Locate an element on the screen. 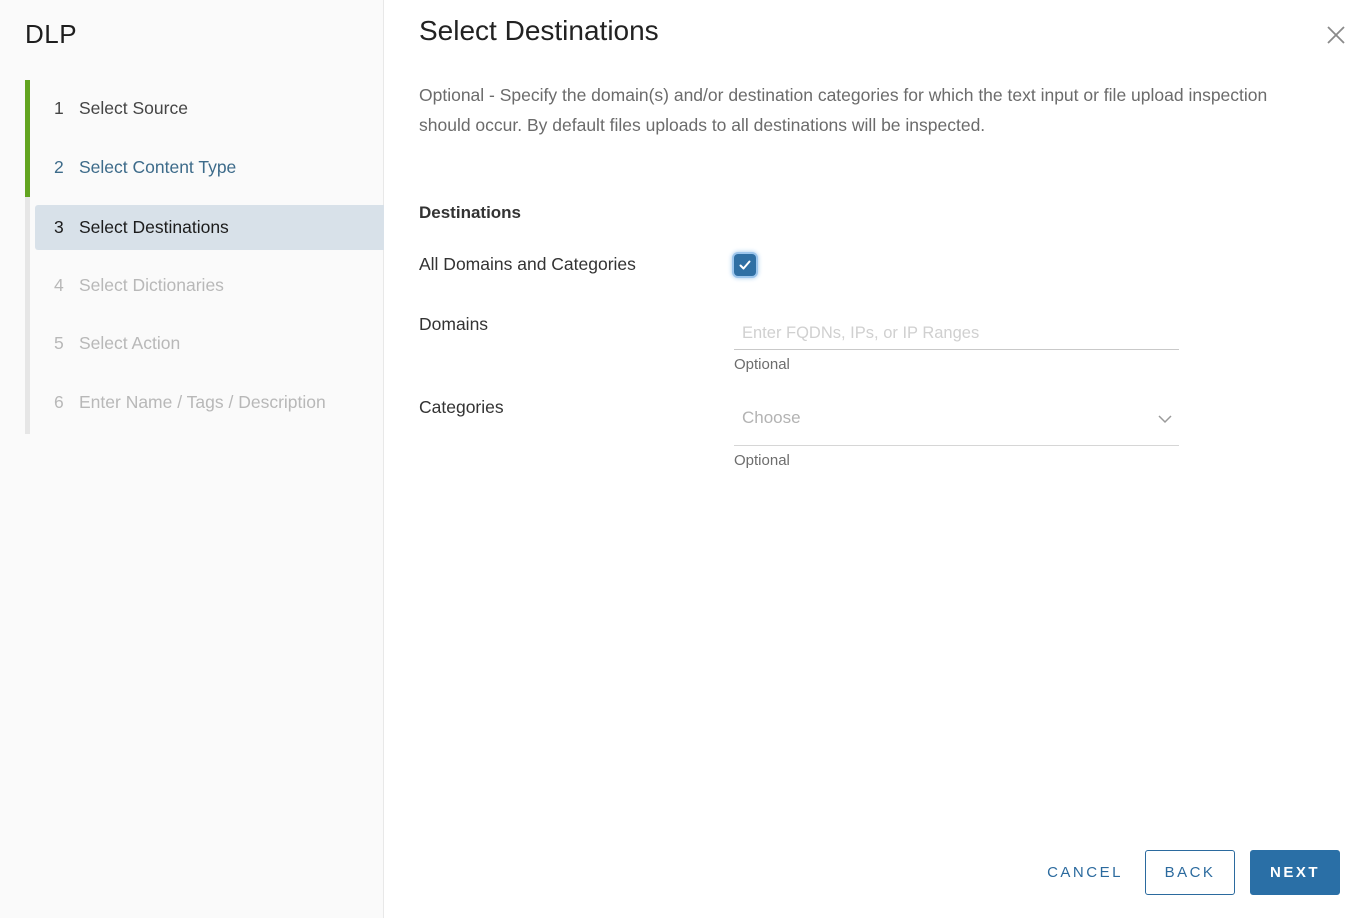  step-number: 2 is located at coordinates (59, 167).